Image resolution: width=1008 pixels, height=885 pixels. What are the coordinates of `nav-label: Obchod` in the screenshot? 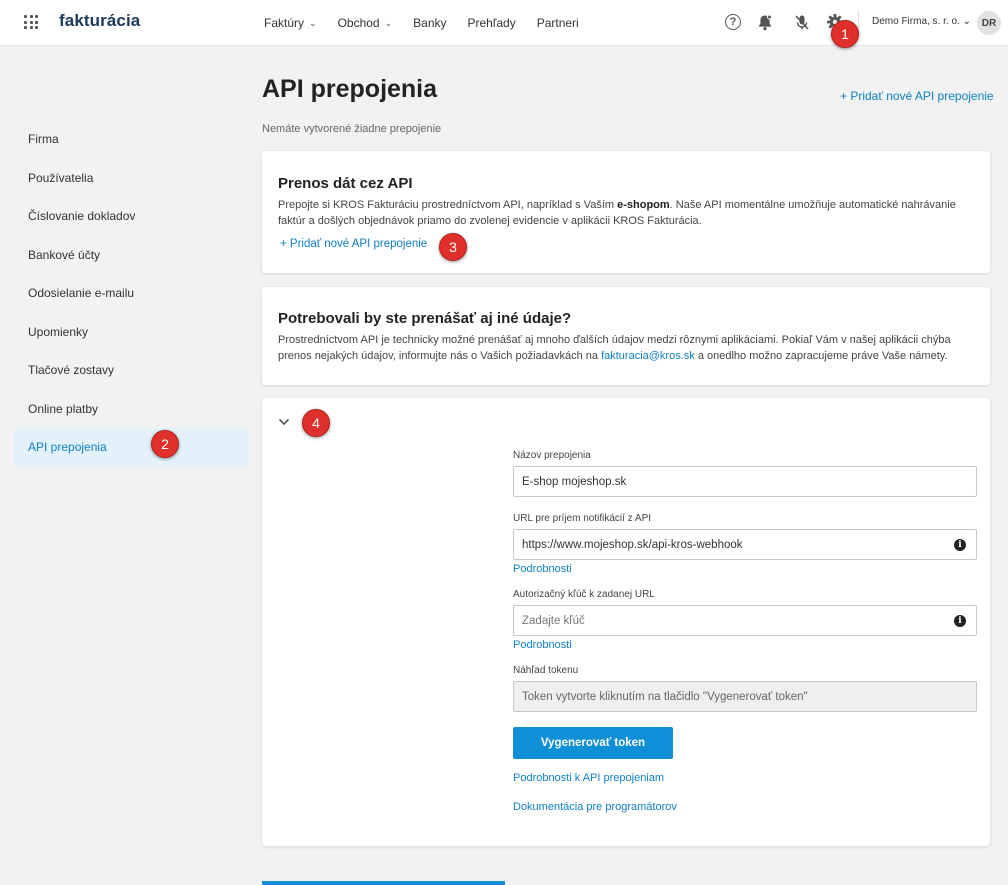 It's located at (358, 23).